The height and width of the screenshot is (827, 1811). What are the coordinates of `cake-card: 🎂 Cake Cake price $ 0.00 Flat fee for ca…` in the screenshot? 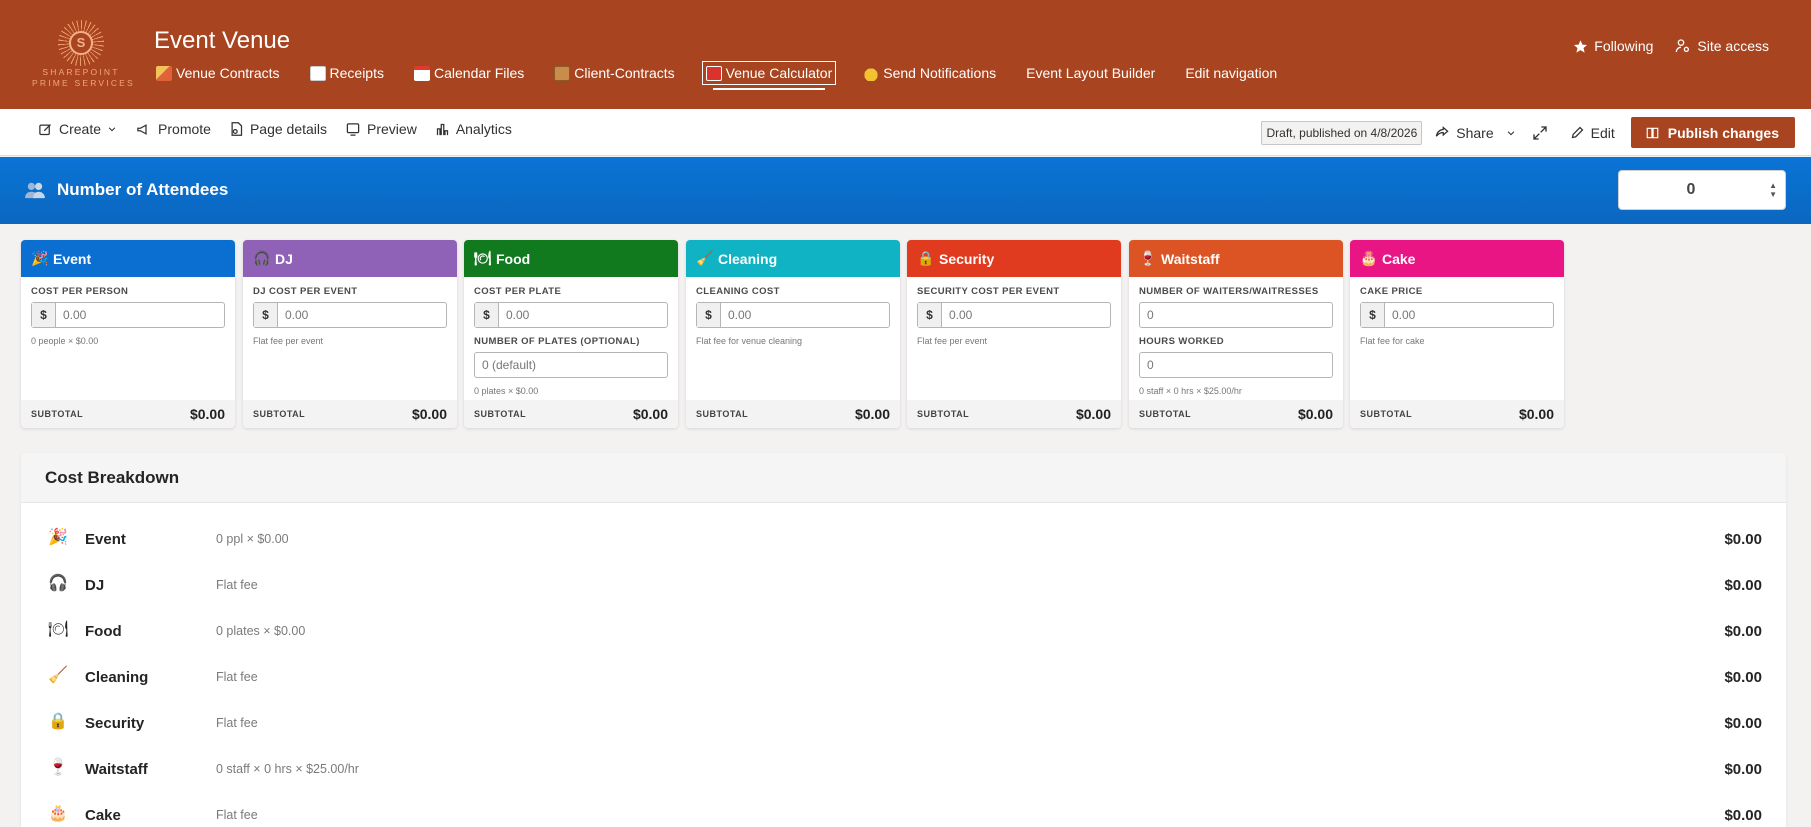 It's located at (1457, 334).